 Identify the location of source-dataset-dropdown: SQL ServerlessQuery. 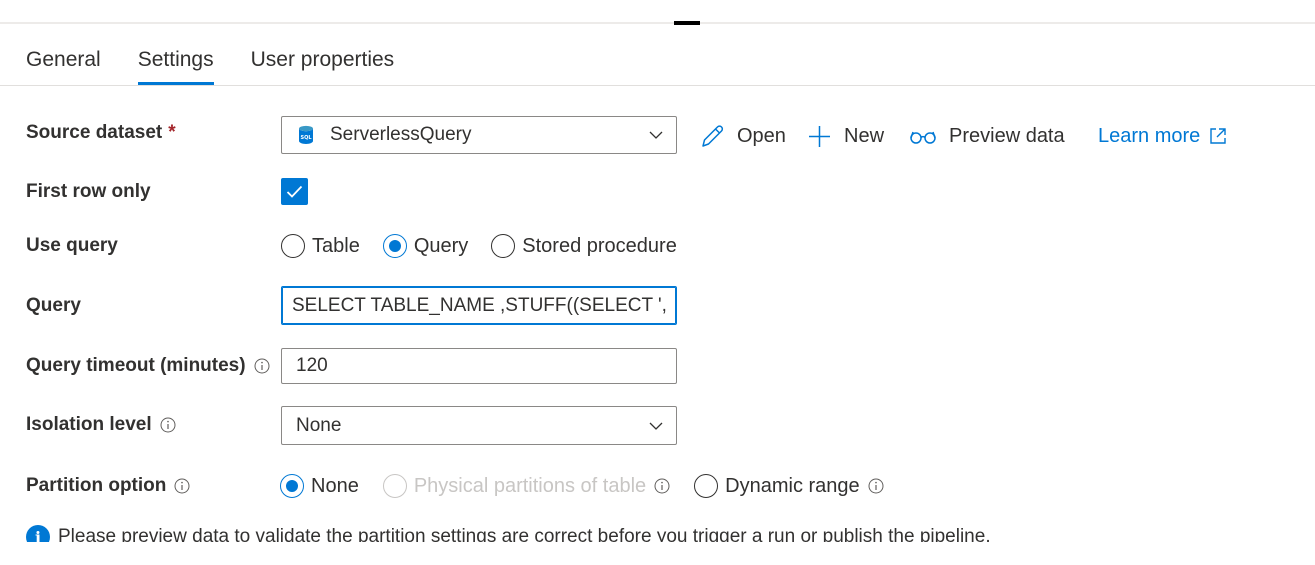
(479, 135).